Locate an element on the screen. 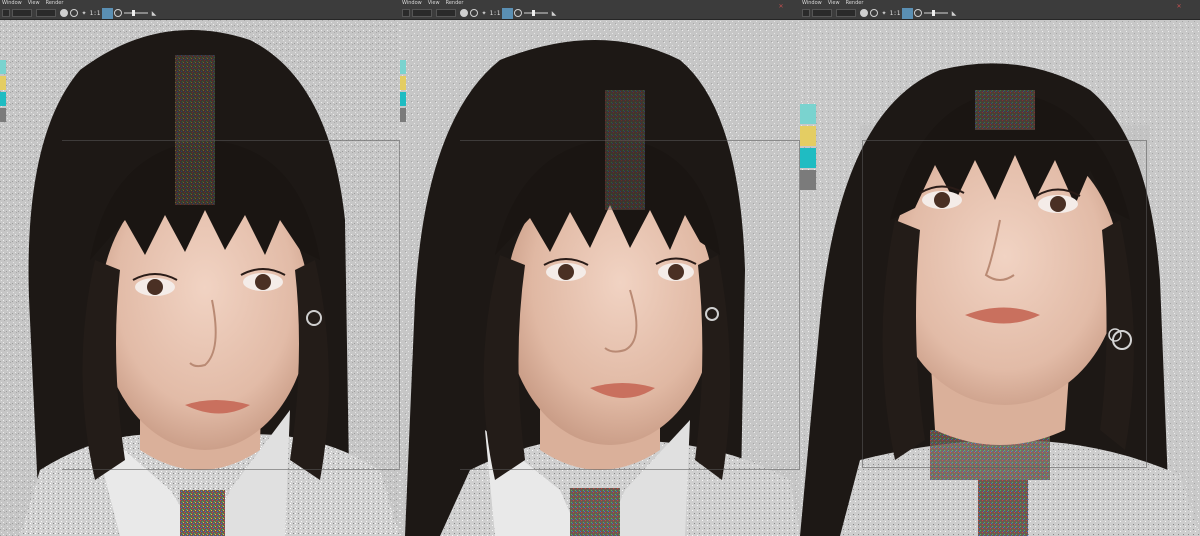 Image resolution: width=1200 pixels, height=536 pixels. app-toolbar: Window View Render ✦ 1:1 ◣ is located at coordinates (200, 10).